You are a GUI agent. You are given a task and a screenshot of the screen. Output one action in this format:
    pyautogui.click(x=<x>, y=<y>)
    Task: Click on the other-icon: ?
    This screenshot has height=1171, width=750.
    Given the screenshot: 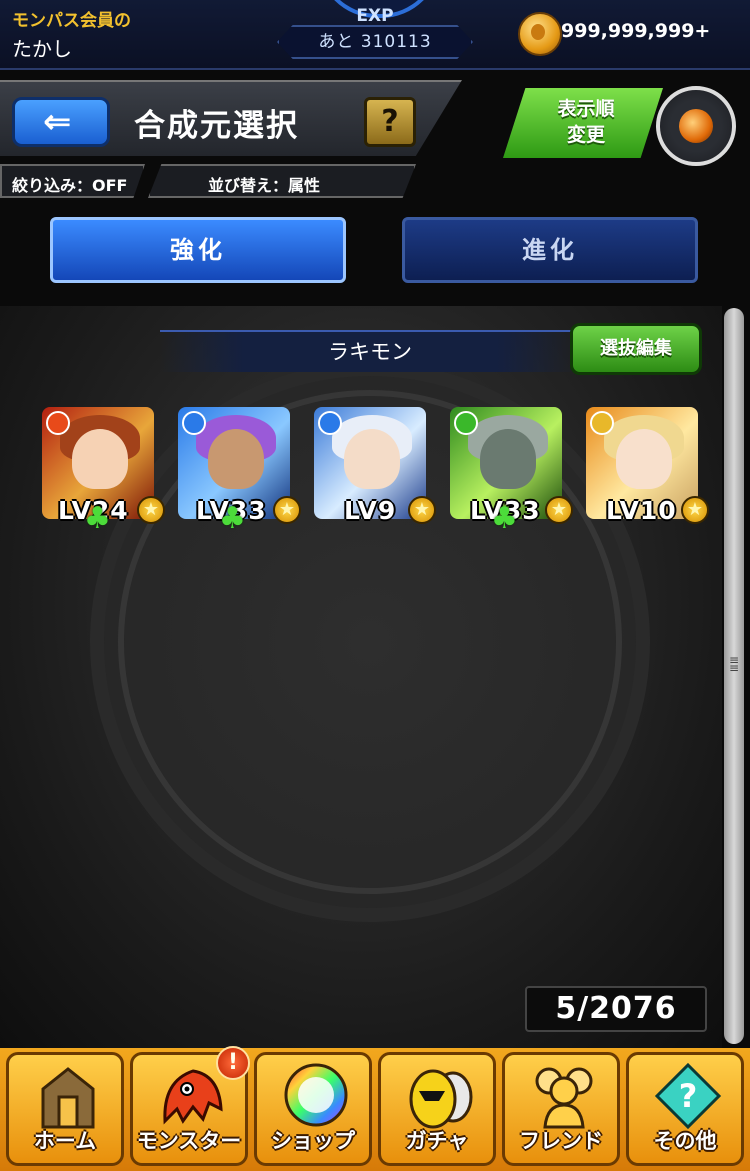 What is the action you would take?
    pyautogui.click(x=688, y=1096)
    